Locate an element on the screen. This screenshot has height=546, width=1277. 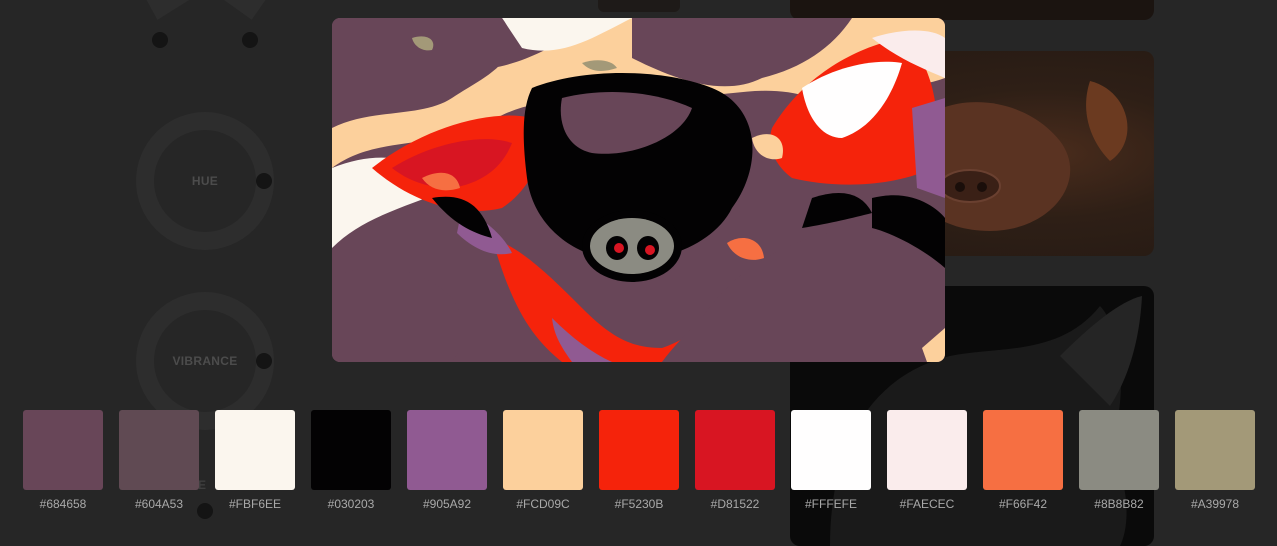
vibrance-dial-label: VIBRANCE is located at coordinates (205, 361).